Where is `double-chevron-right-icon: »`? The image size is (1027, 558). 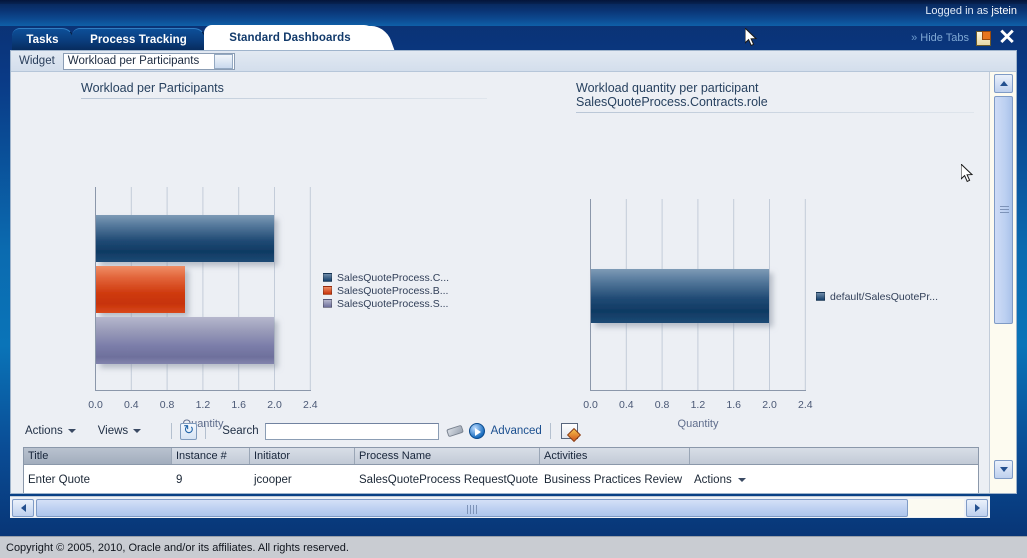
double-chevron-right-icon: » is located at coordinates (914, 38).